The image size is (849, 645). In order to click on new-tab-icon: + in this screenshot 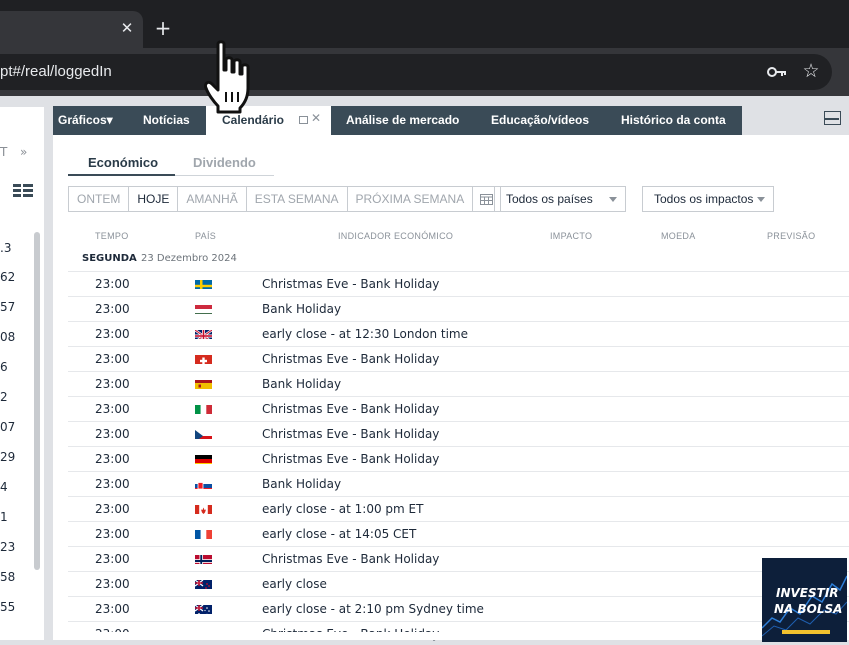, I will do `click(163, 28)`.